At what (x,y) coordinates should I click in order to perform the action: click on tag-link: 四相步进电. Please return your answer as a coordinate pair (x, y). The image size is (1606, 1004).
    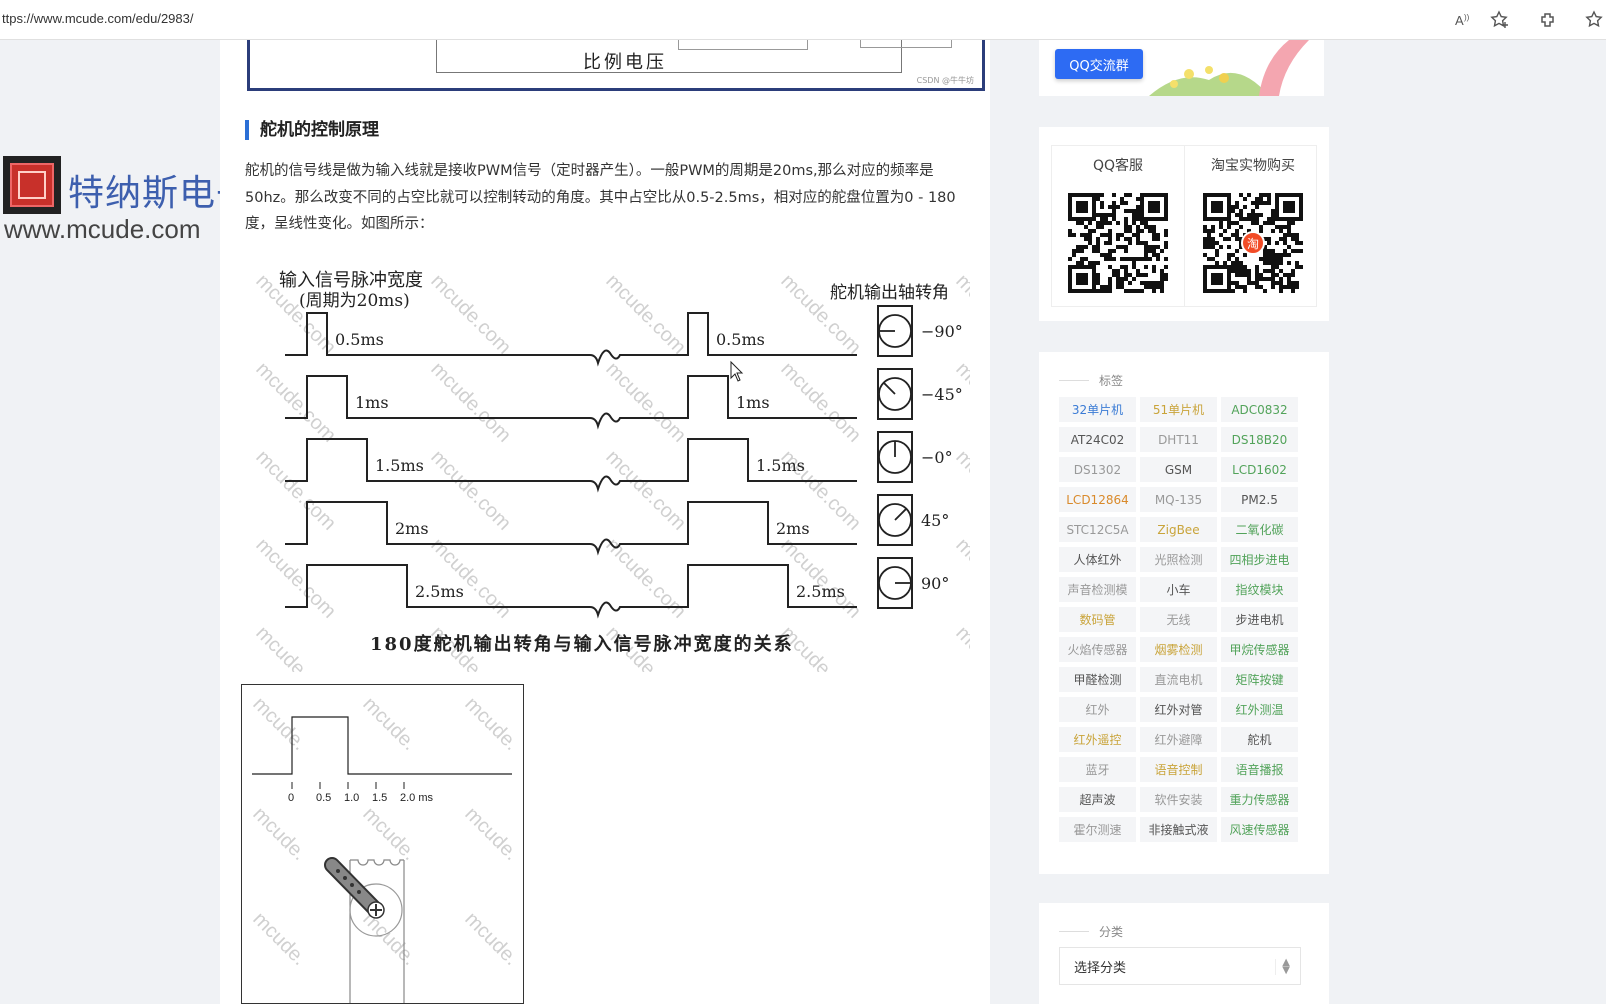
    Looking at the image, I should click on (1259, 559).